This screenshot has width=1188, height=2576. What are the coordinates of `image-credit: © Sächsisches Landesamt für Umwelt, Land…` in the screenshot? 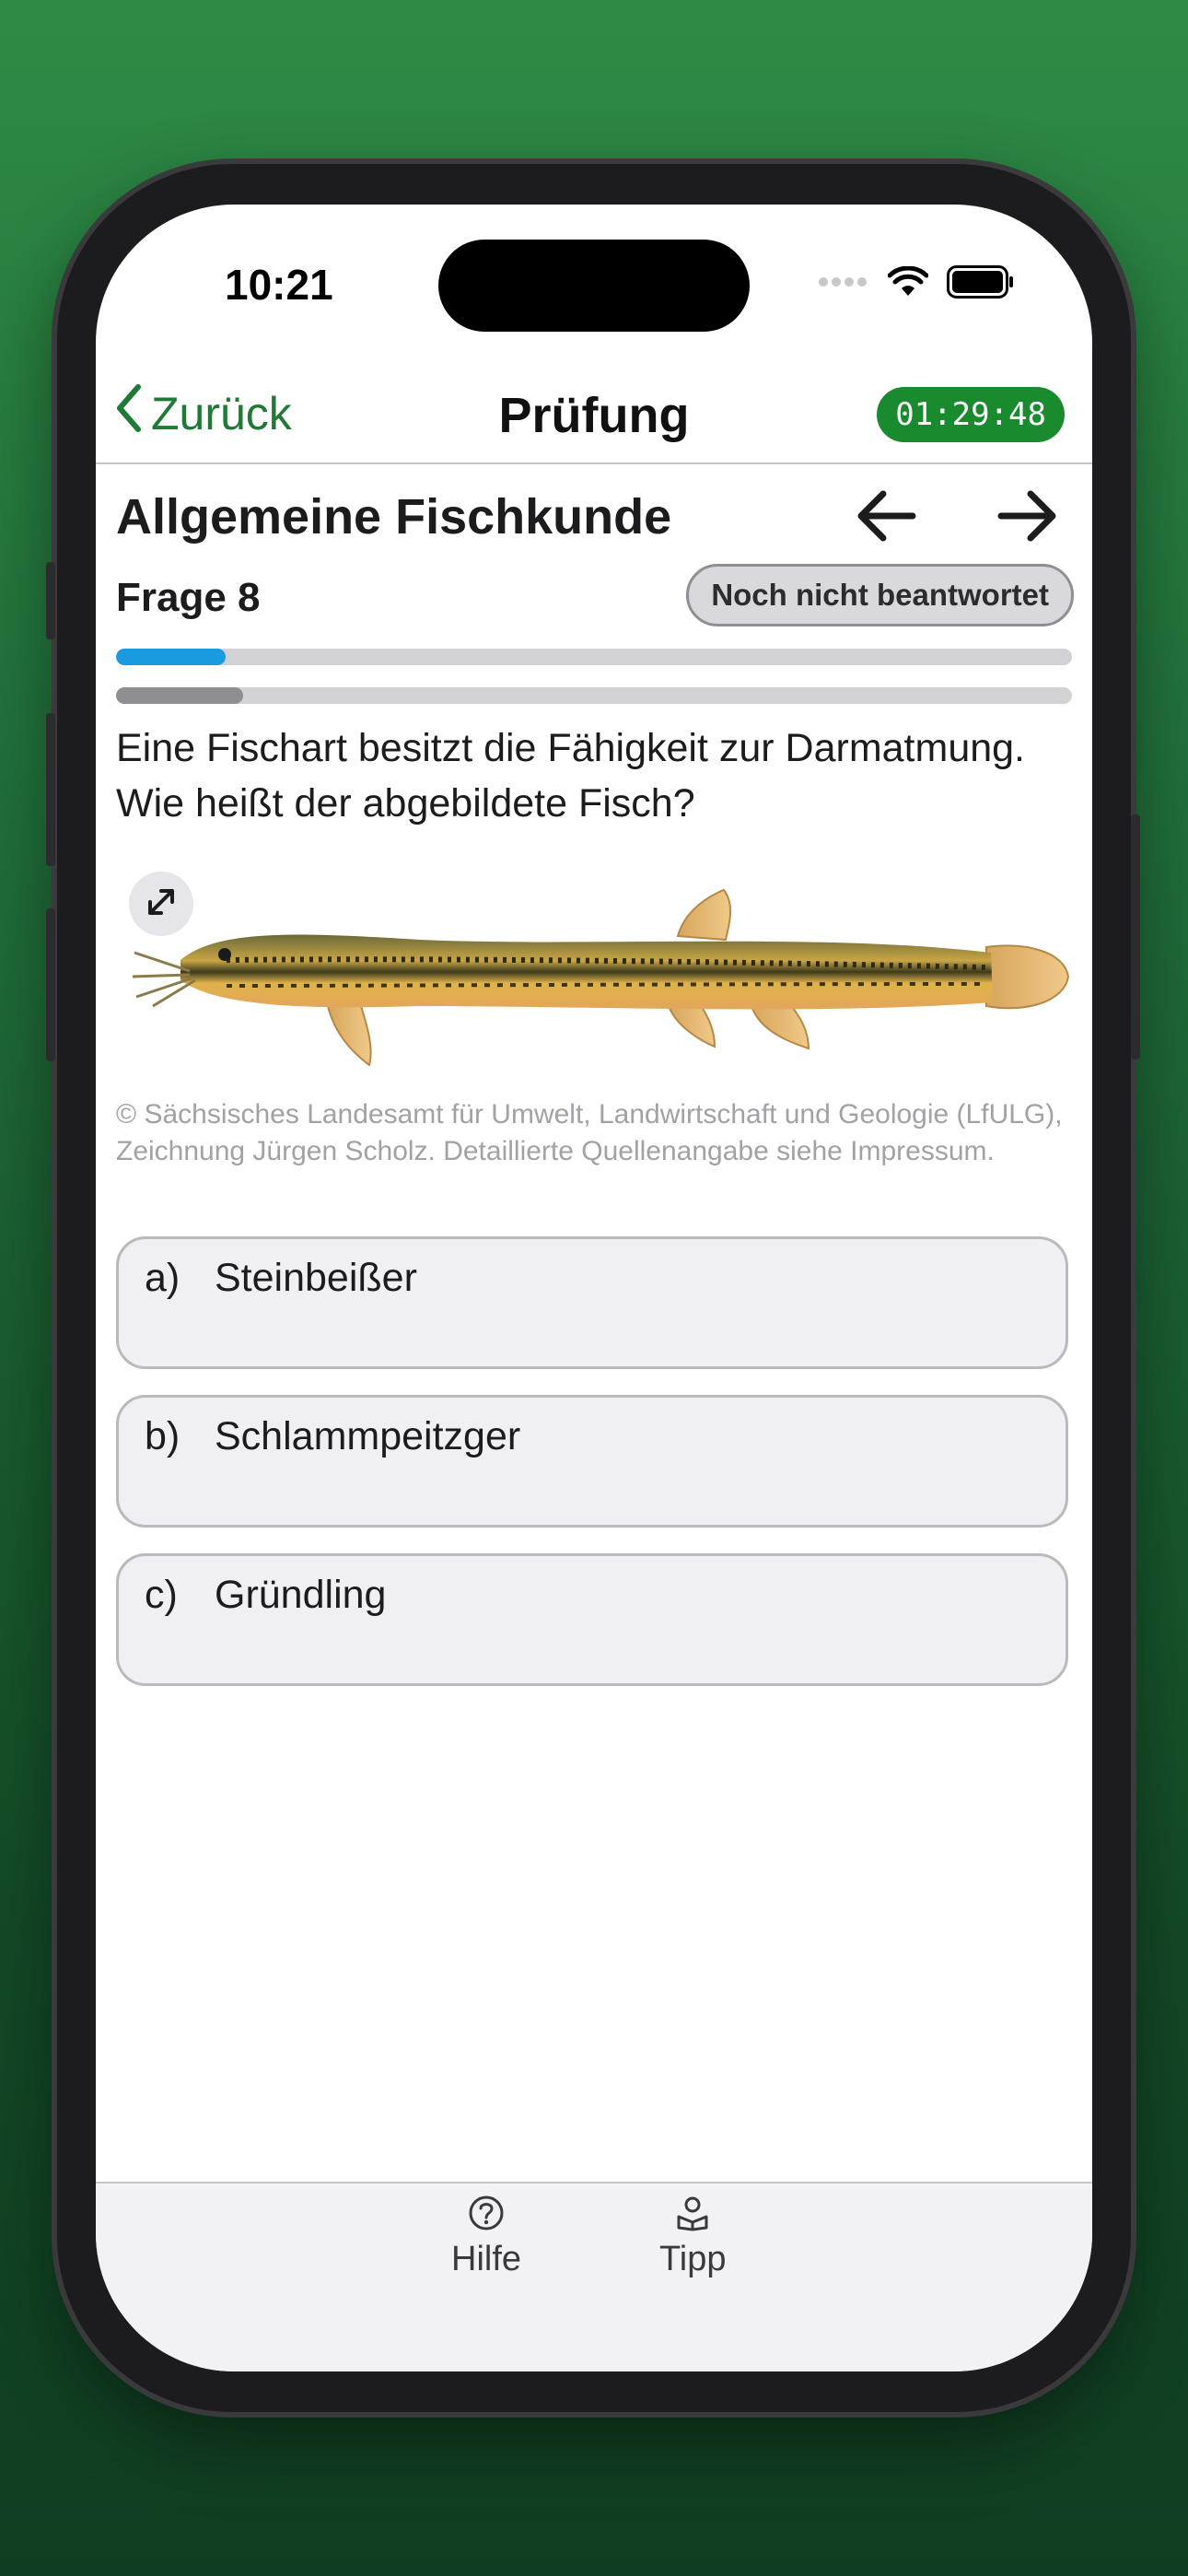 It's located at (589, 1132).